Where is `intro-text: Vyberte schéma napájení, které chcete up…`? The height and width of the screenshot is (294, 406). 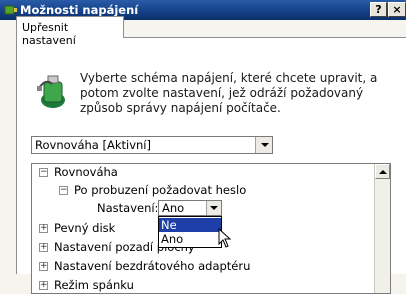 intro-text: Vyberte schéma napájení, které chcete up… is located at coordinates (229, 93).